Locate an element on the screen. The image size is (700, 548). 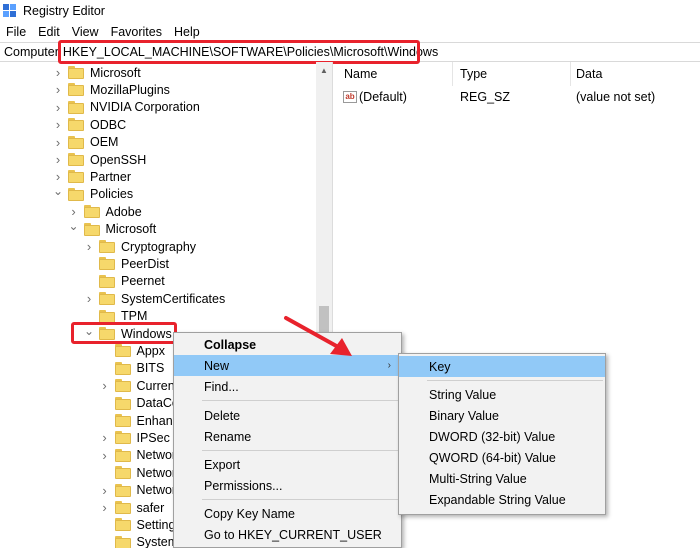
tree-node: Peernet is located at coordinates (124, 281).